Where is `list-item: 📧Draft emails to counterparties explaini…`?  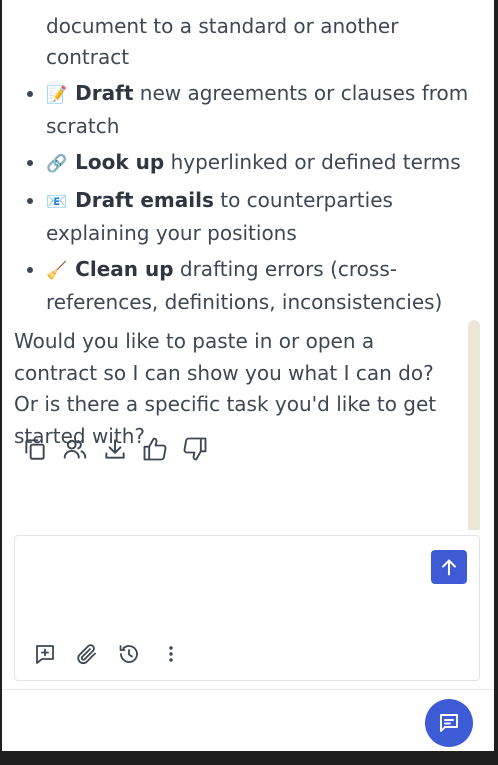
list-item: 📧Draft emails to counterparties explaini… is located at coordinates (261, 217).